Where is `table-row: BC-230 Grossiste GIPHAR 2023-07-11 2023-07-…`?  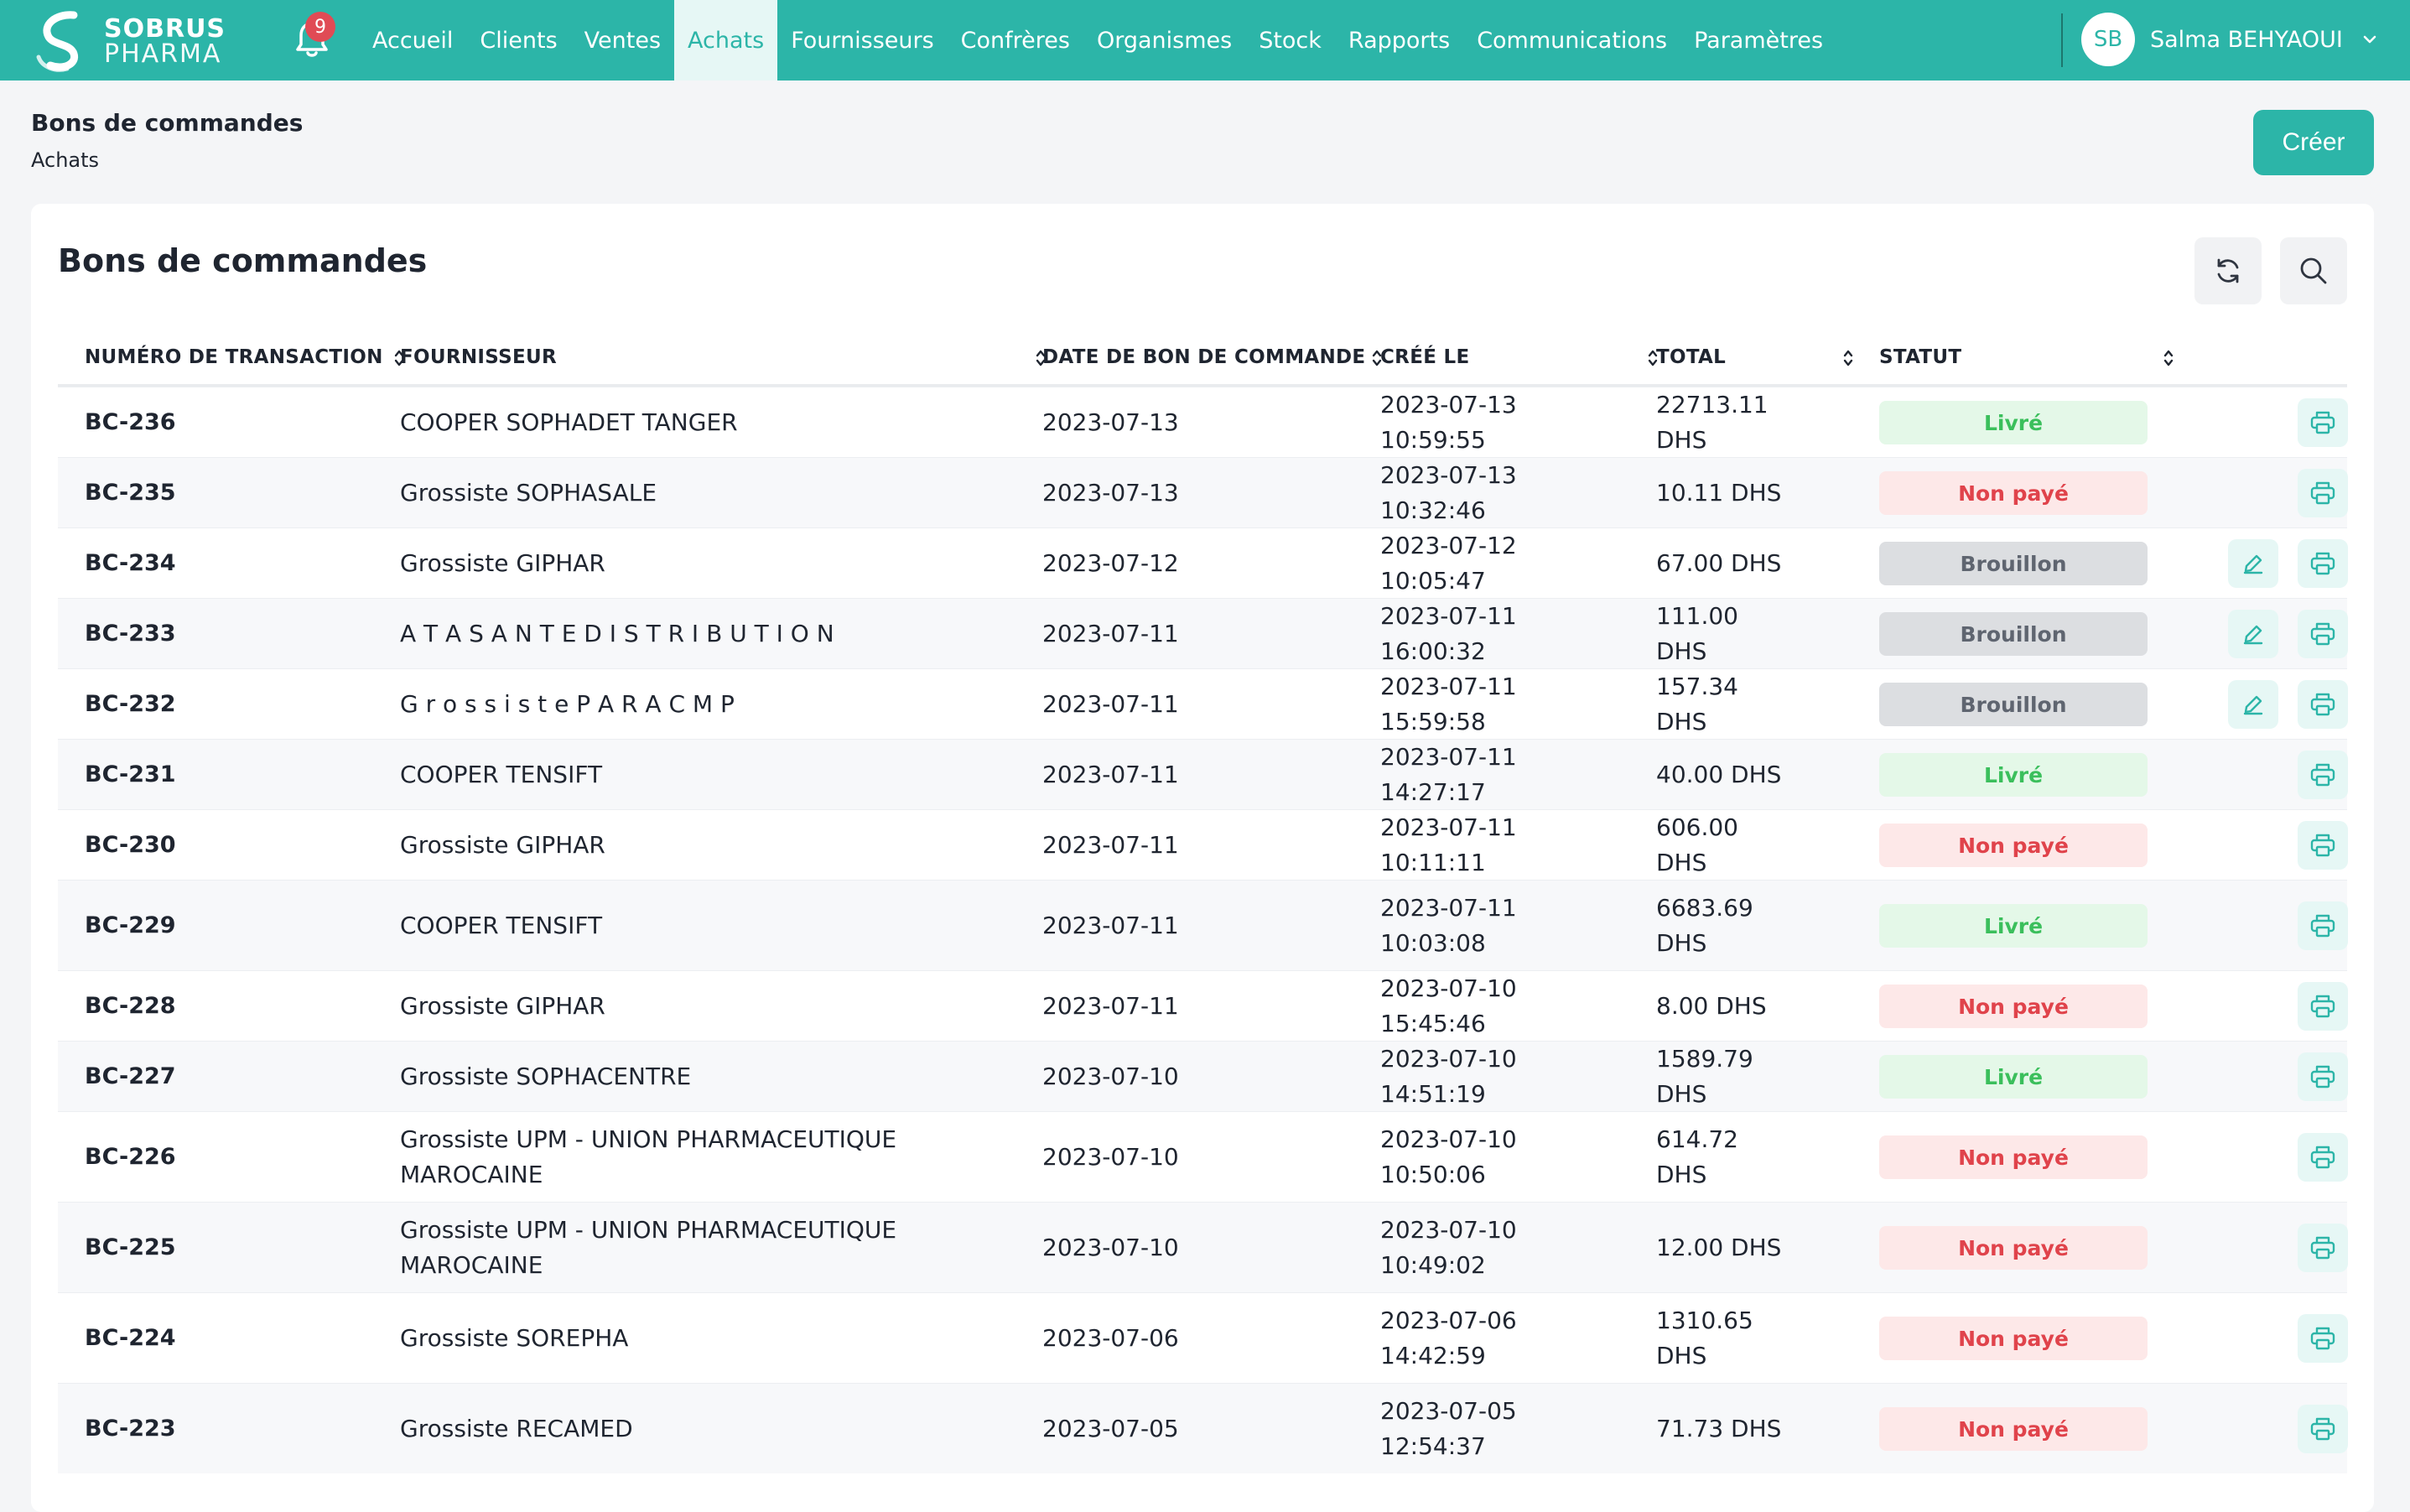
table-row: BC-230 Grossiste GIPHAR 2023-07-11 2023-07-… is located at coordinates (1203, 844).